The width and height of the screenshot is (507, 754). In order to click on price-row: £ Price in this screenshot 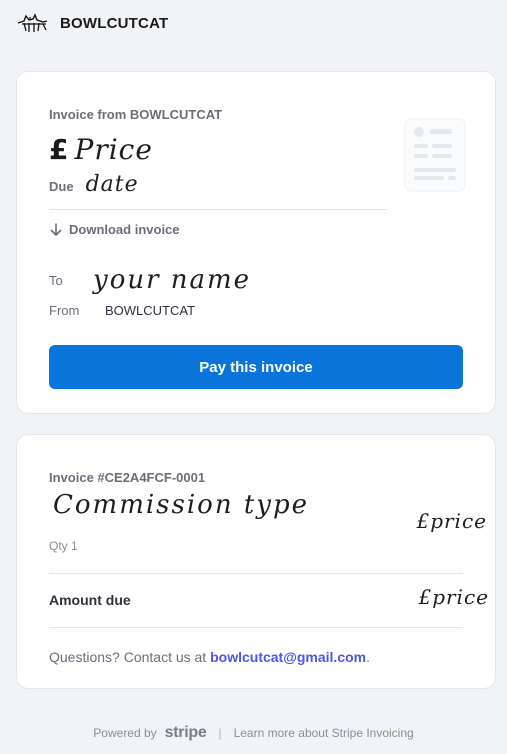, I will do `click(101, 149)`.